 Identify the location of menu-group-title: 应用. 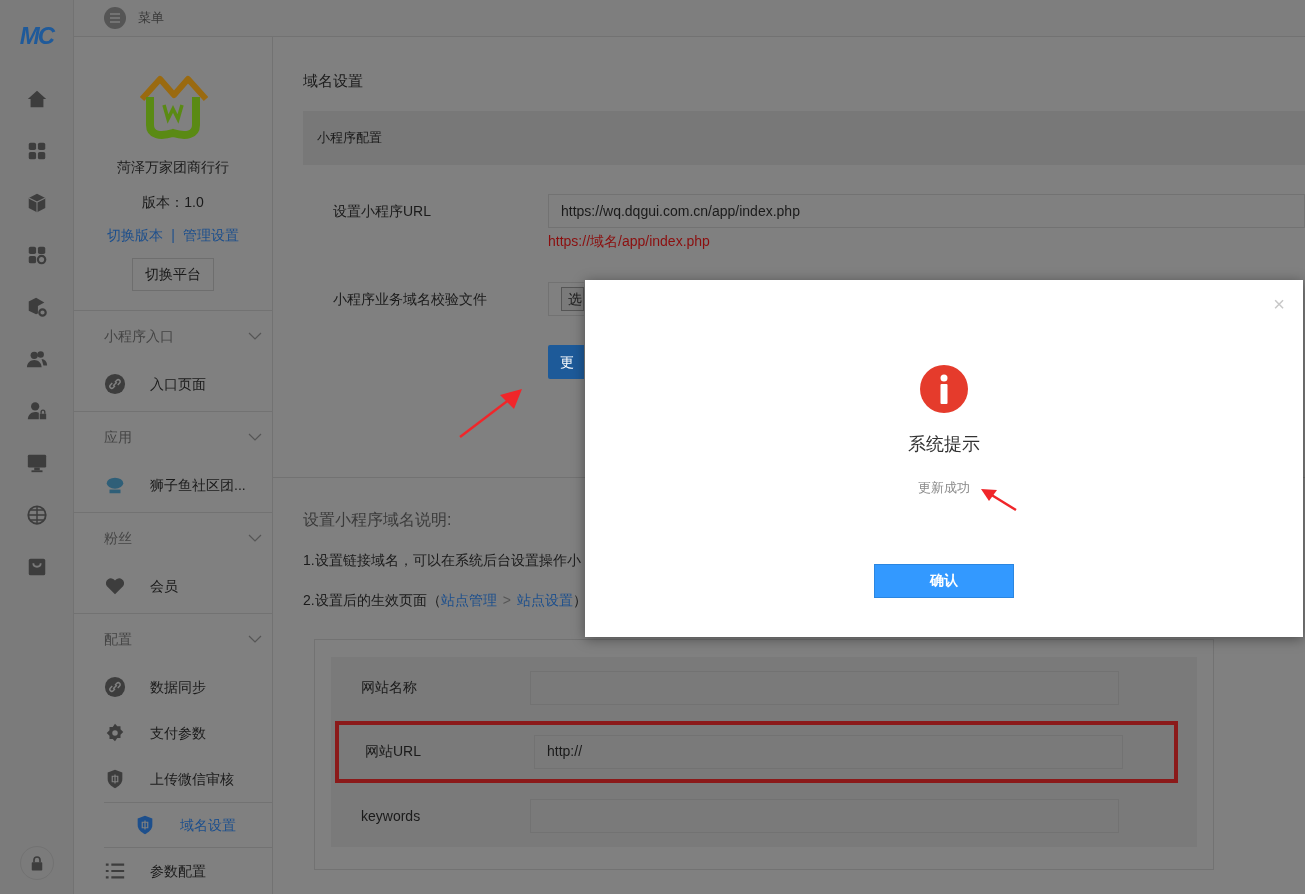
(118, 437).